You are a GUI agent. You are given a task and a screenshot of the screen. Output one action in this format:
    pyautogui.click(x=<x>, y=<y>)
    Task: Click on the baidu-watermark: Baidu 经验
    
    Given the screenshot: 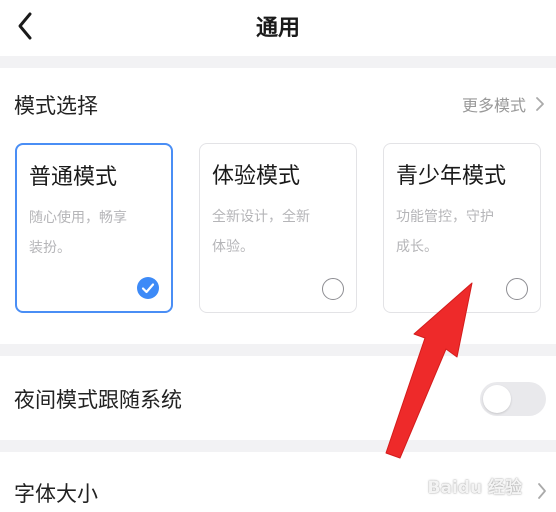 What is the action you would take?
    pyautogui.click(x=474, y=488)
    